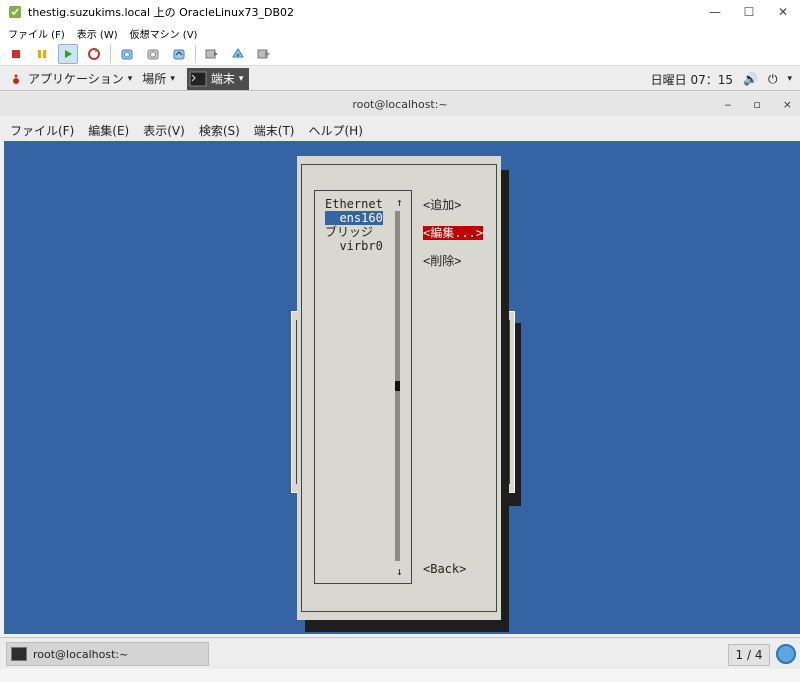 Image resolution: width=800 pixels, height=682 pixels. I want to click on notification-icon, so click(786, 654).